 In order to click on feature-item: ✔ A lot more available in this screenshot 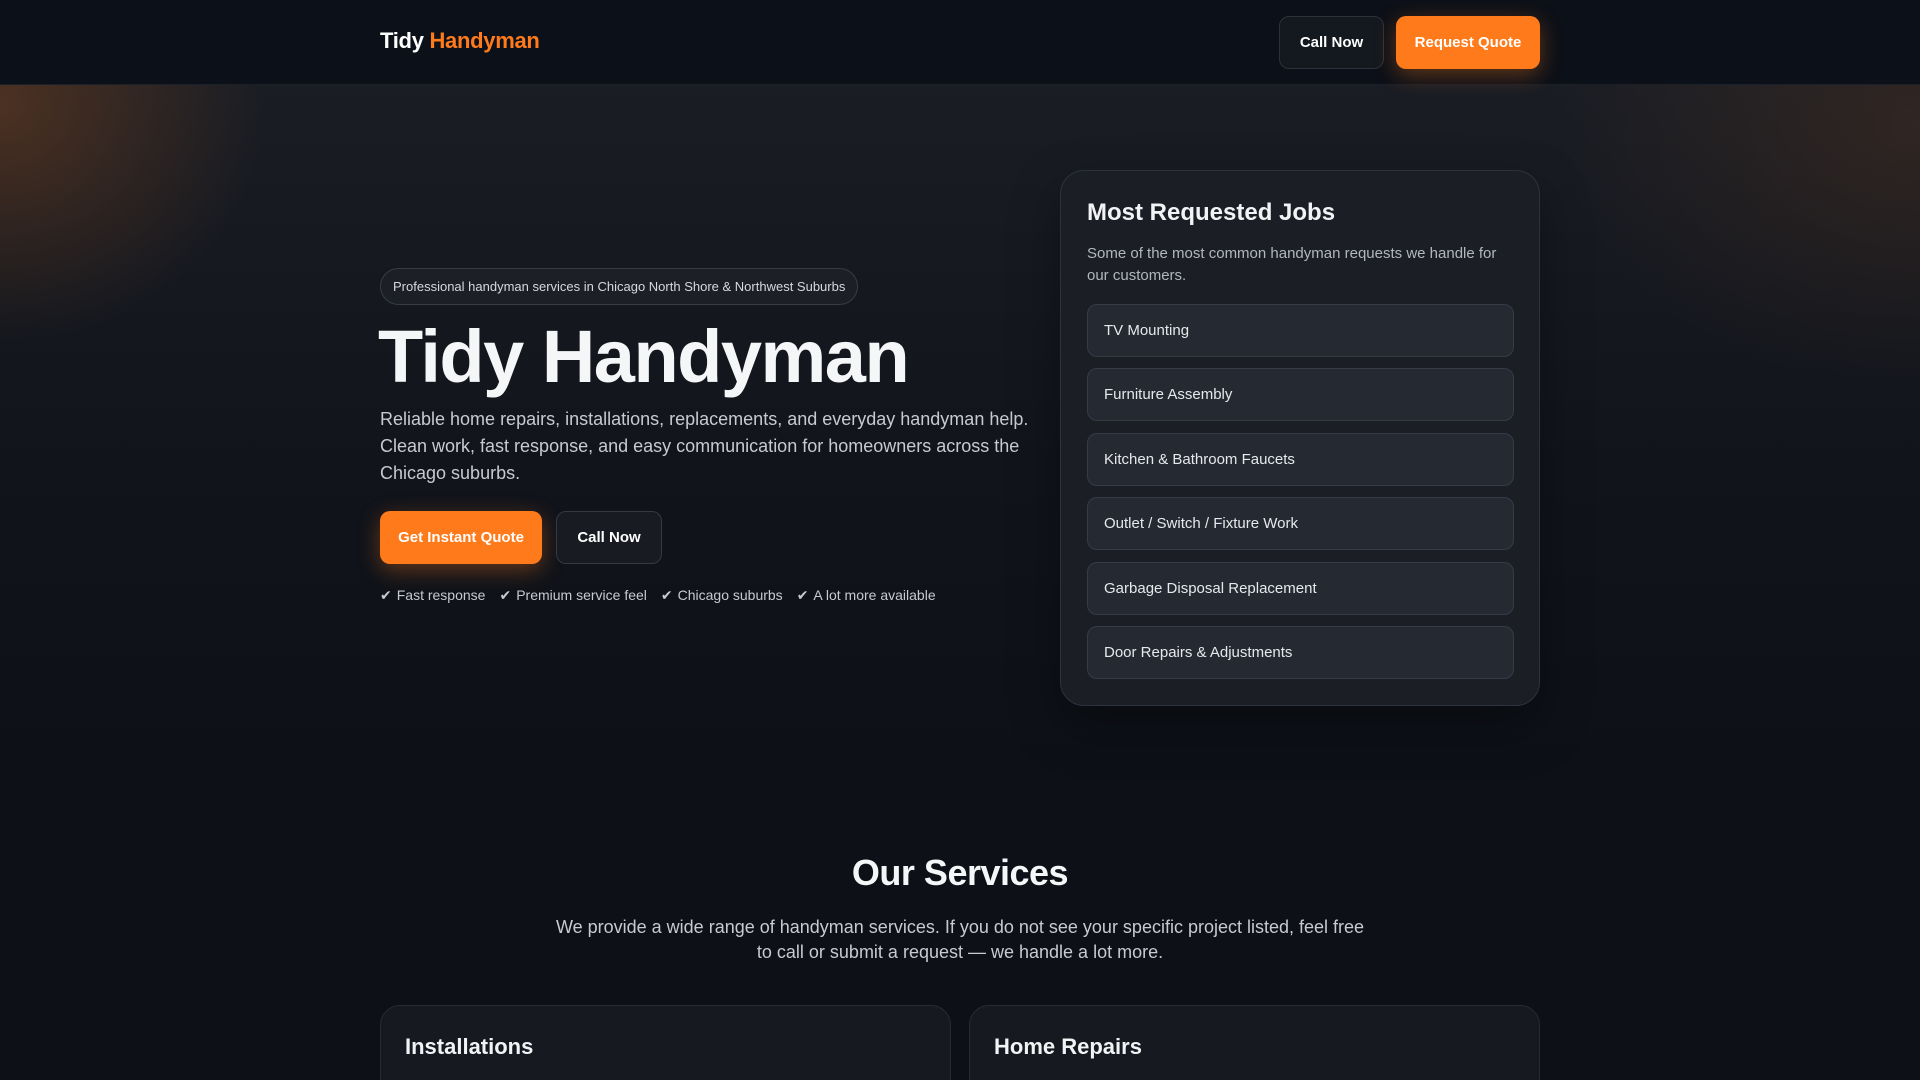, I will do `click(866, 595)`.